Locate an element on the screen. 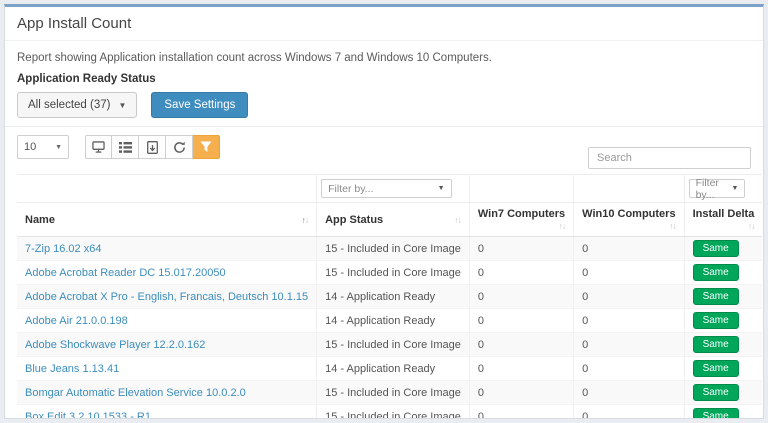 This screenshot has width=768, height=423. win7-filter-cell is located at coordinates (522, 188).